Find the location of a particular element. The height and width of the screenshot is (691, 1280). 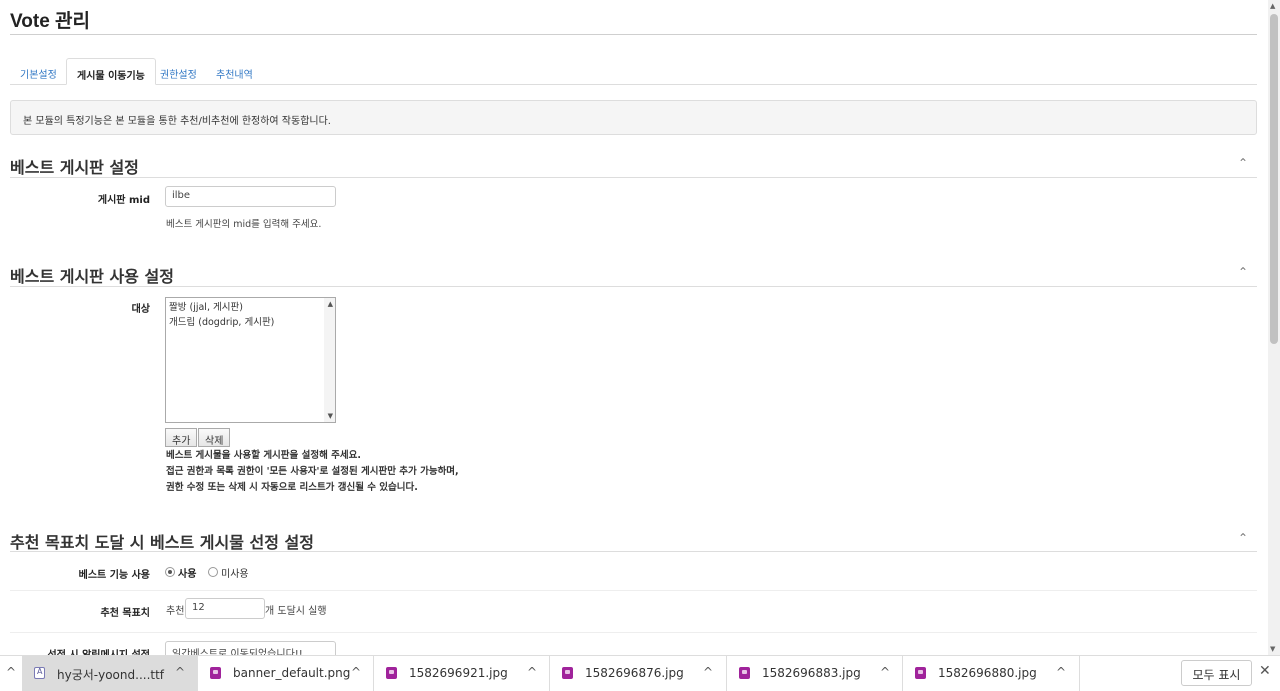

download-item: 1582696883.jpg ^ is located at coordinates (815, 673).